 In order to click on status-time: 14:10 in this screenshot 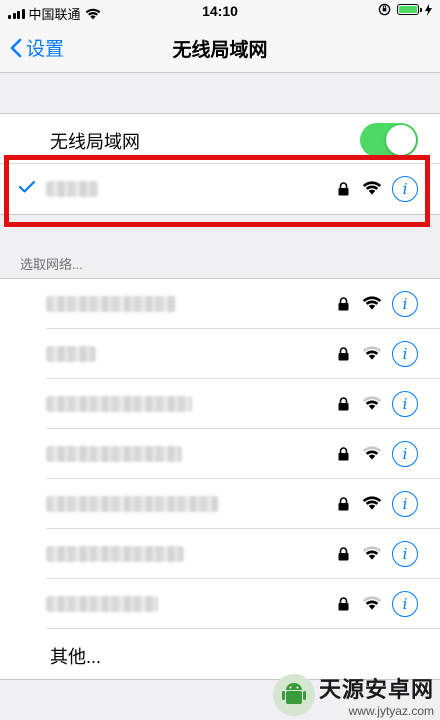, I will do `click(220, 11)`.